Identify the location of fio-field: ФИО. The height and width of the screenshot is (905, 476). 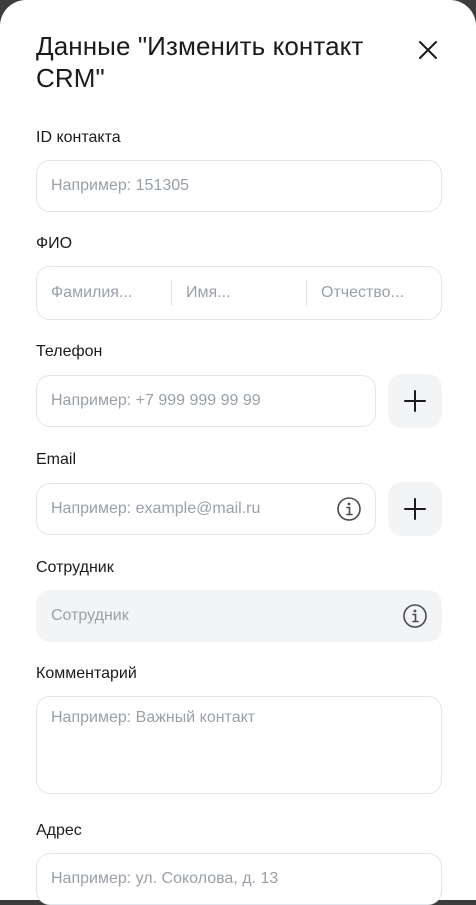
(239, 277).